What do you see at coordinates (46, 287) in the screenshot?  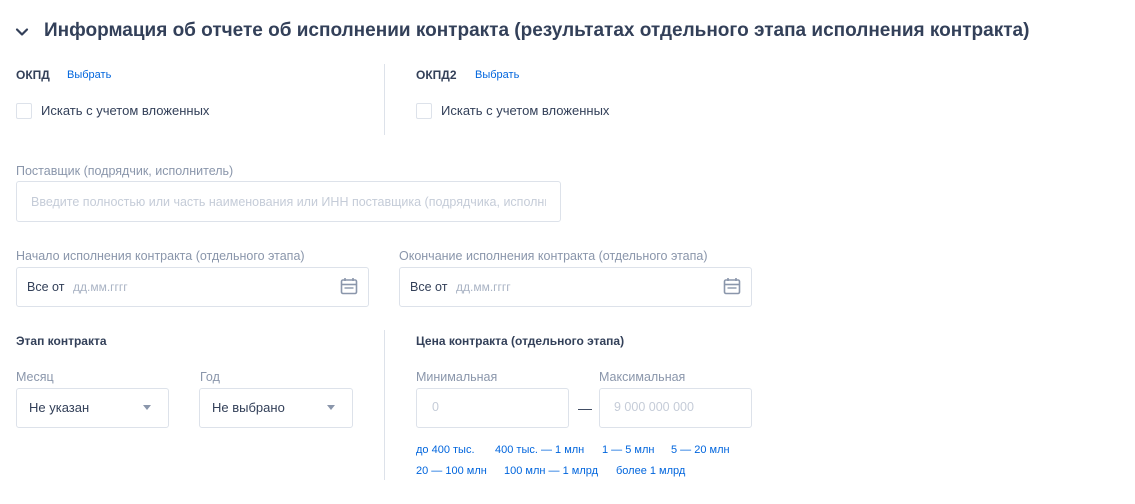 I see `start-date-prefix: Все от` at bounding box center [46, 287].